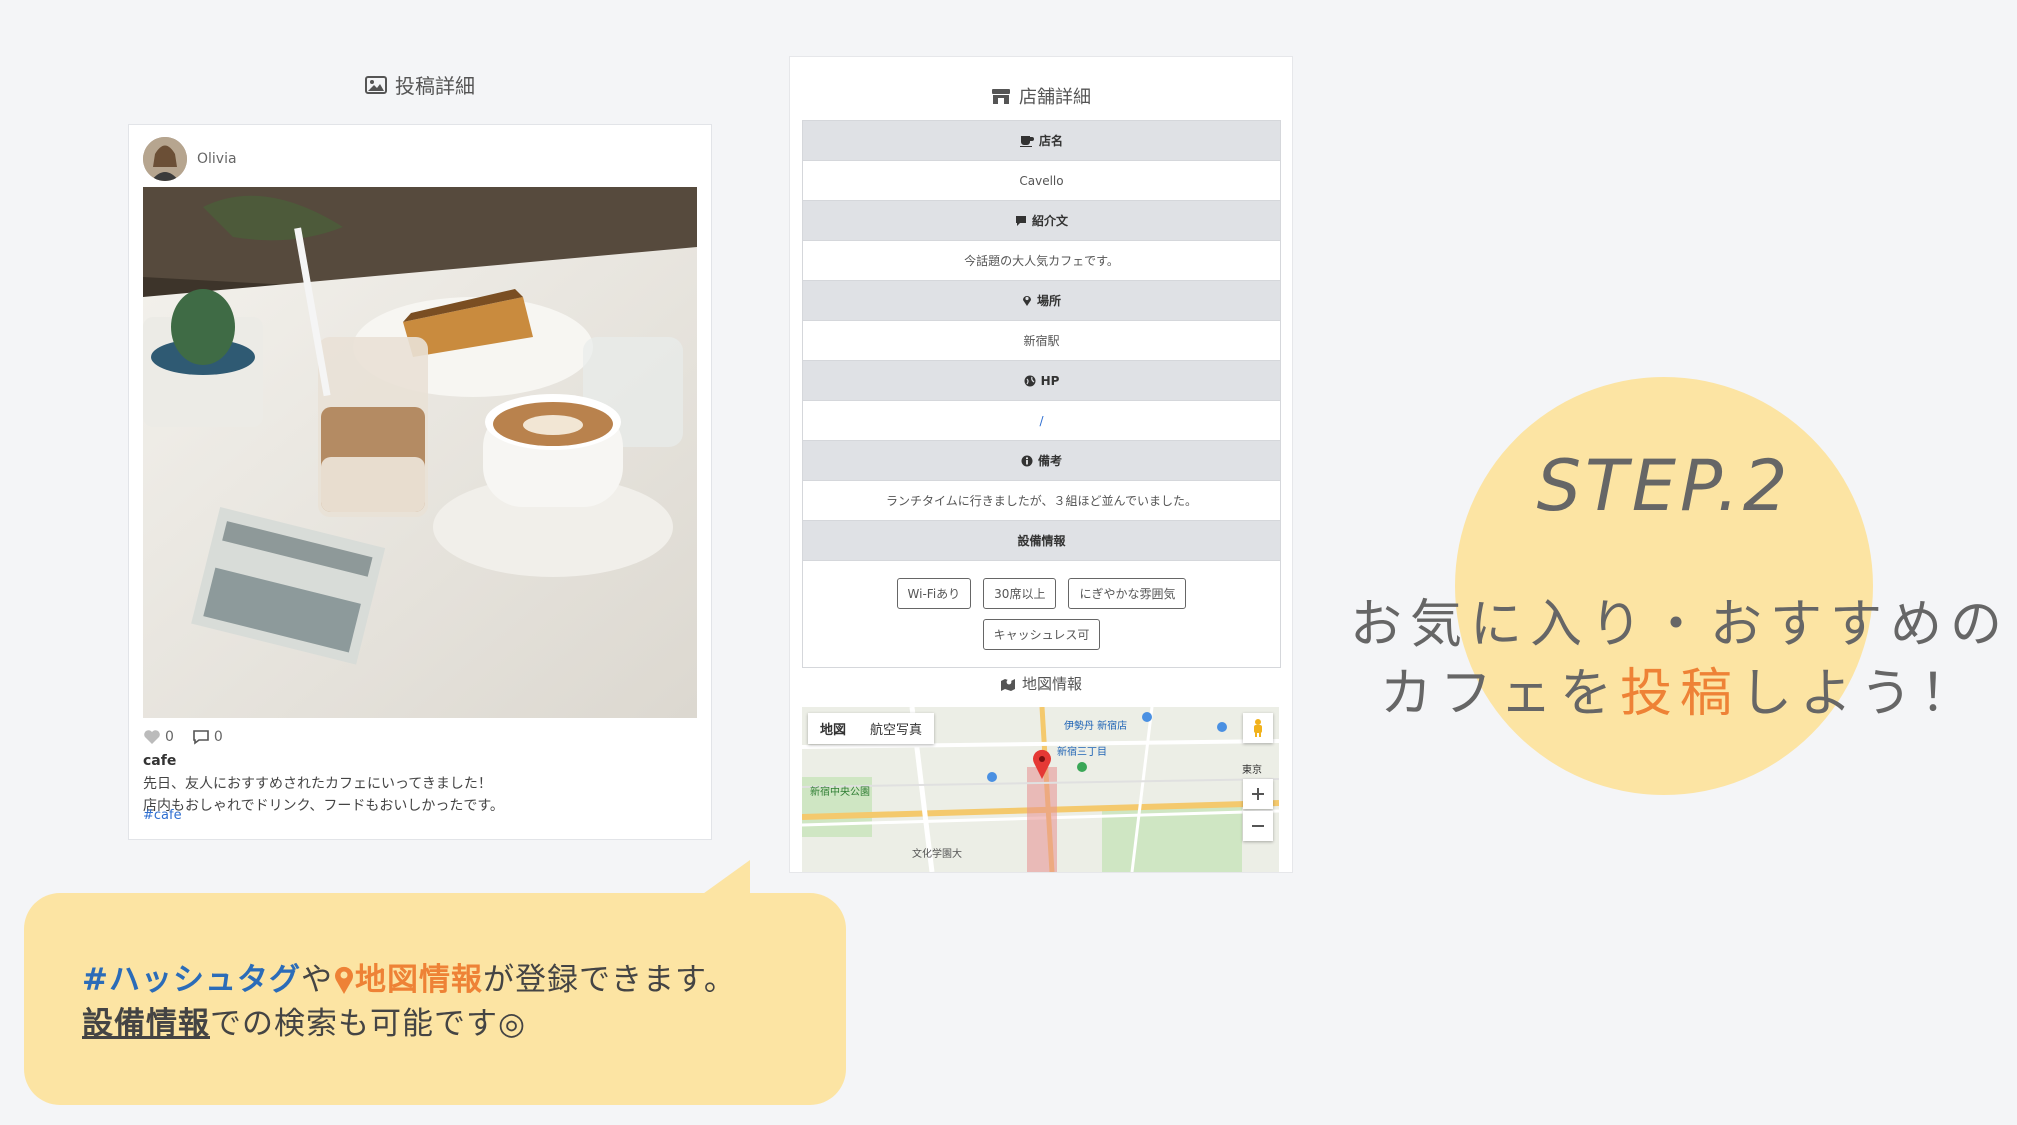 Image resolution: width=2017 pixels, height=1125 pixels. I want to click on facility-tag: Wi-Fiあり, so click(934, 593).